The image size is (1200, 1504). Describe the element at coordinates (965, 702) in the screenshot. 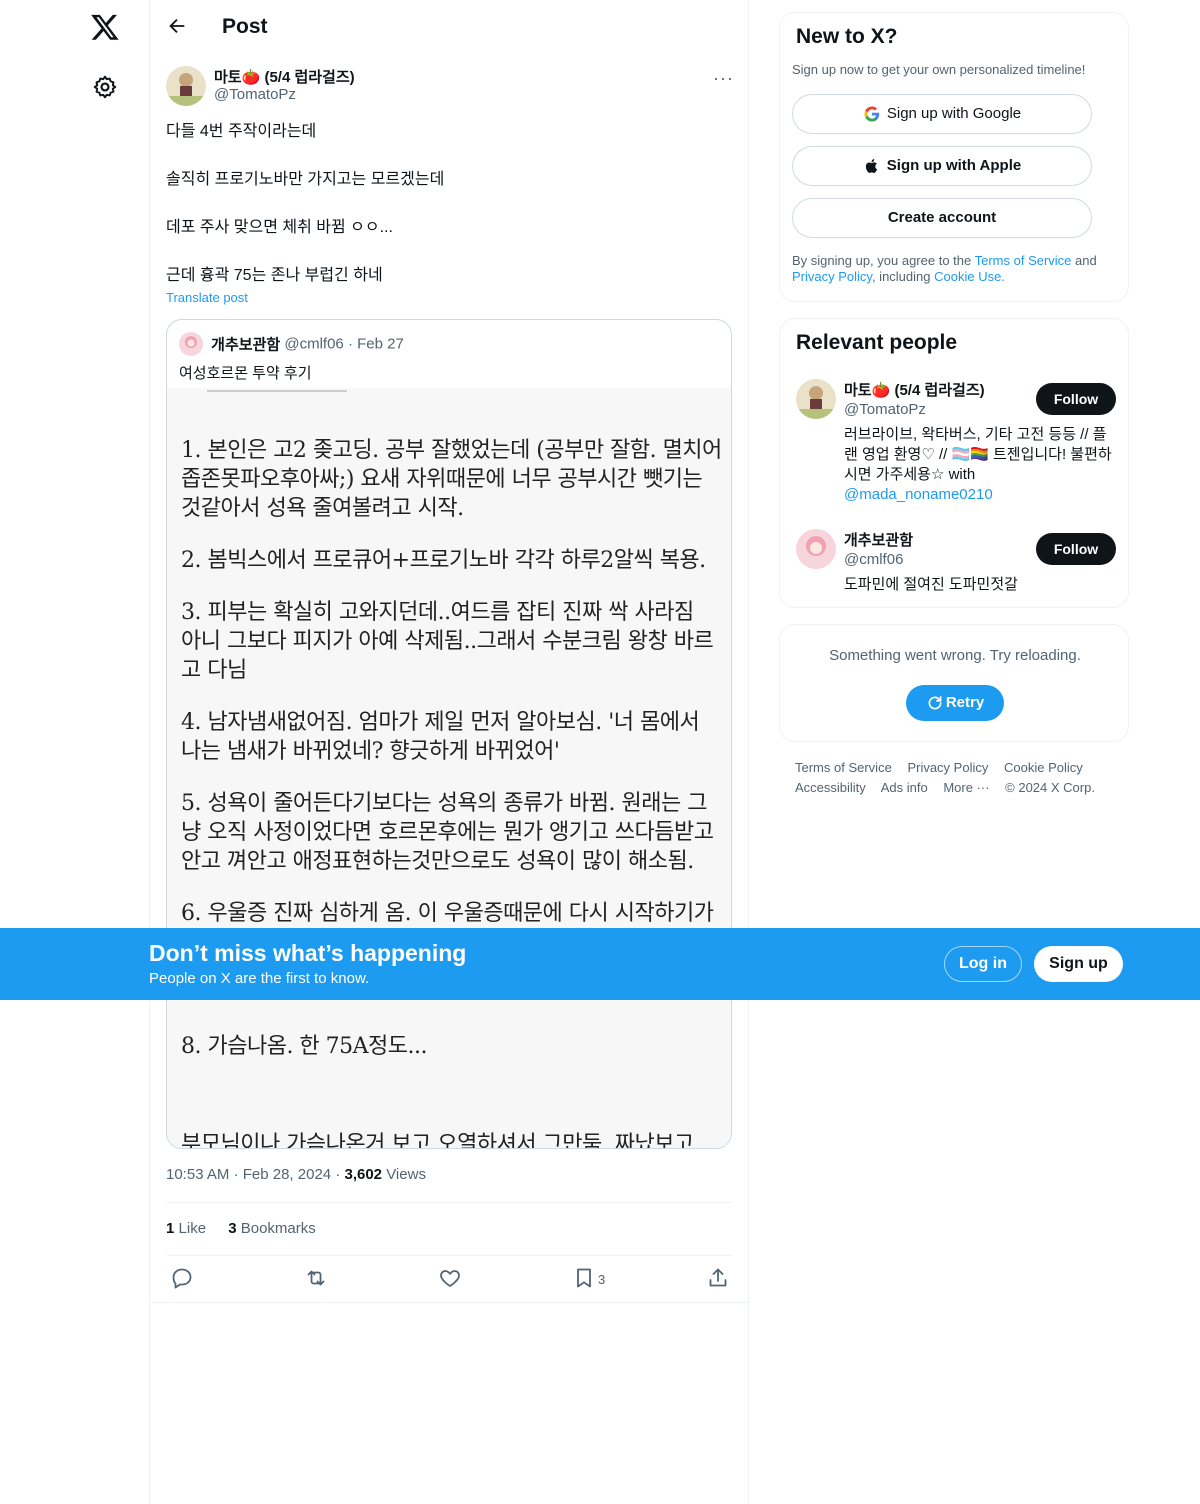

I see `retry-label: Retry` at that location.